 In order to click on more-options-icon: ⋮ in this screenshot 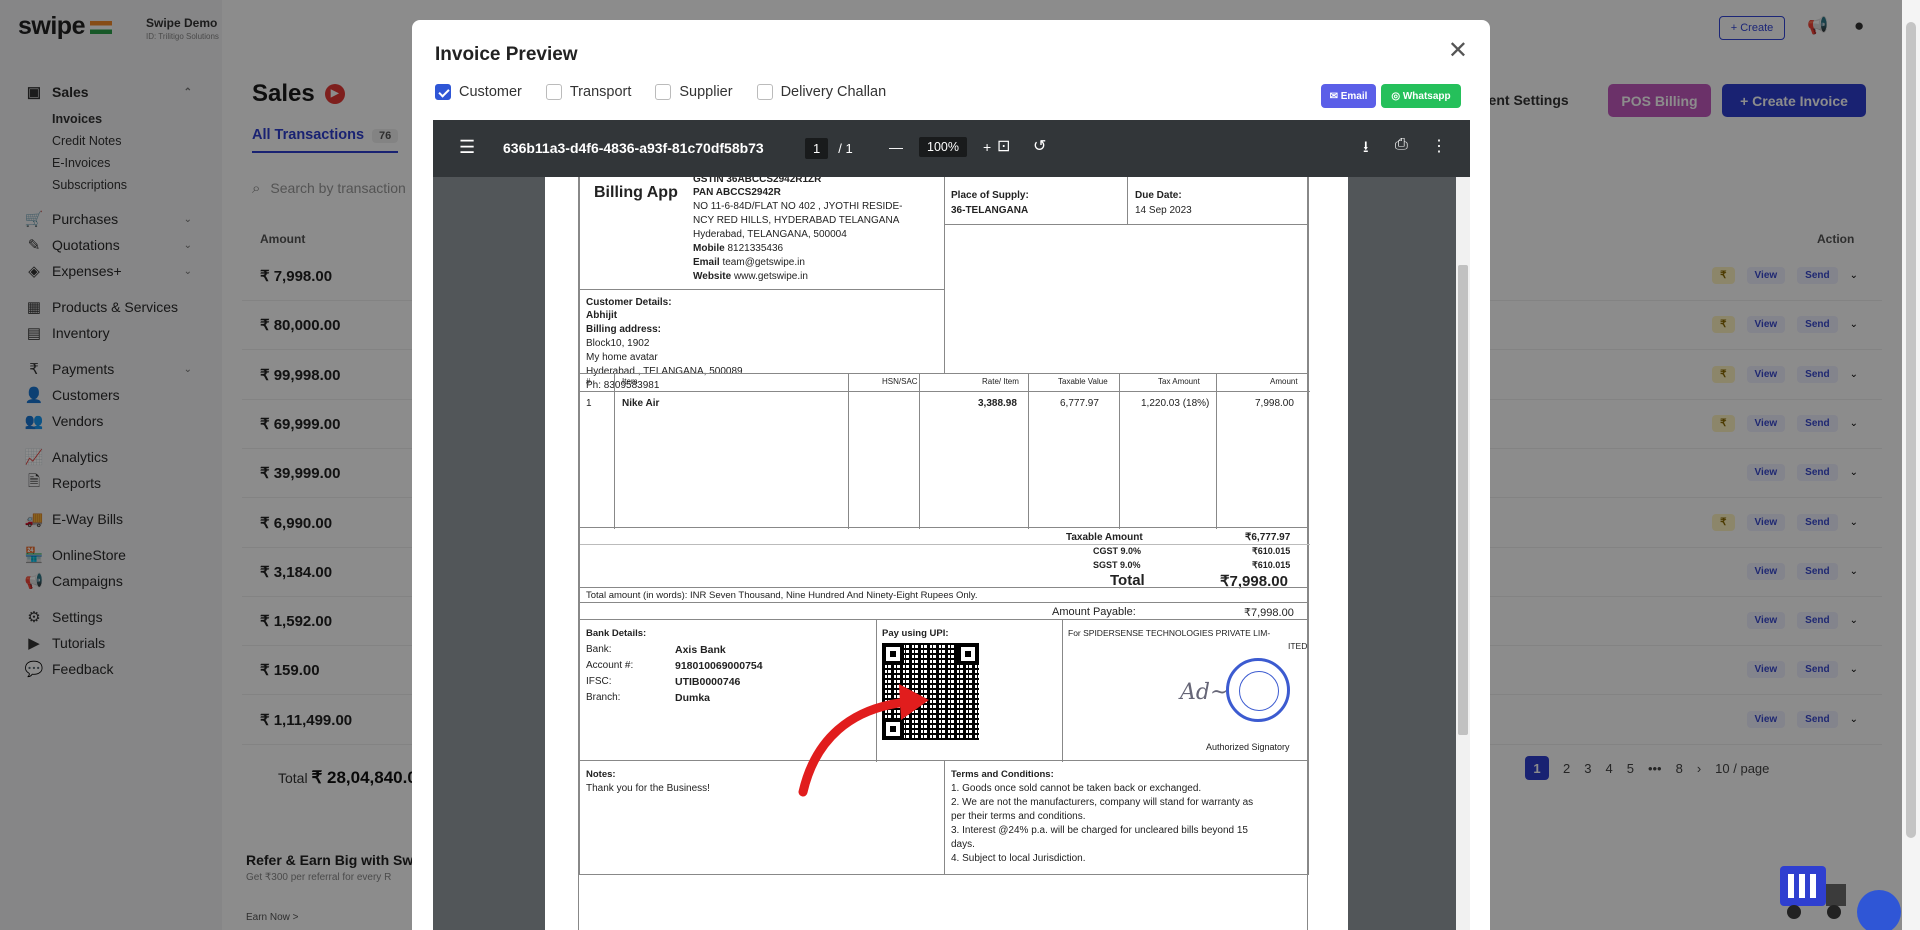, I will do `click(1439, 146)`.